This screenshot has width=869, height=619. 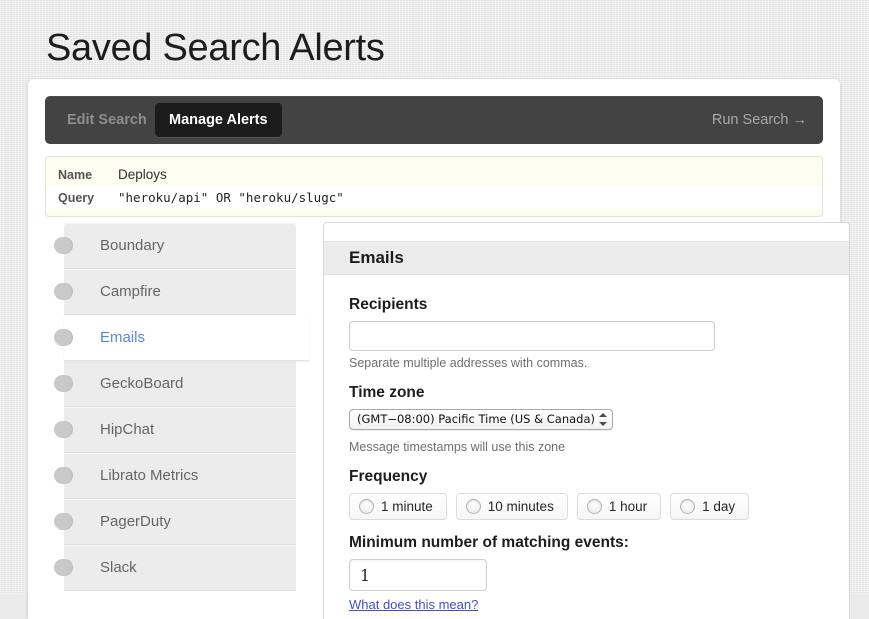 I want to click on timezone-select-wrapper: (GMT−08:00) Pacific Time (US & Canada), so click(x=481, y=419).